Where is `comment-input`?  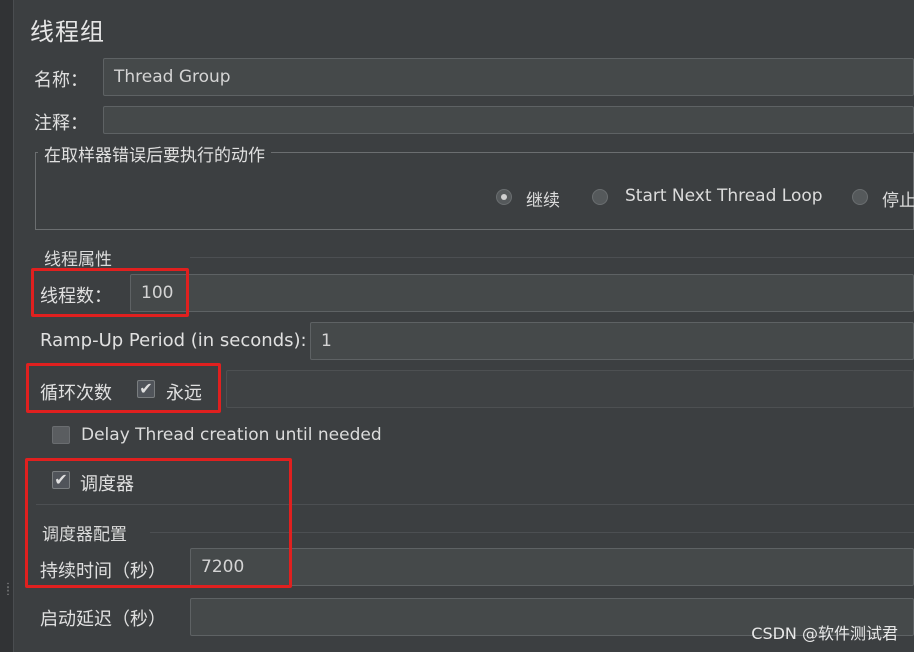
comment-input is located at coordinates (508, 120).